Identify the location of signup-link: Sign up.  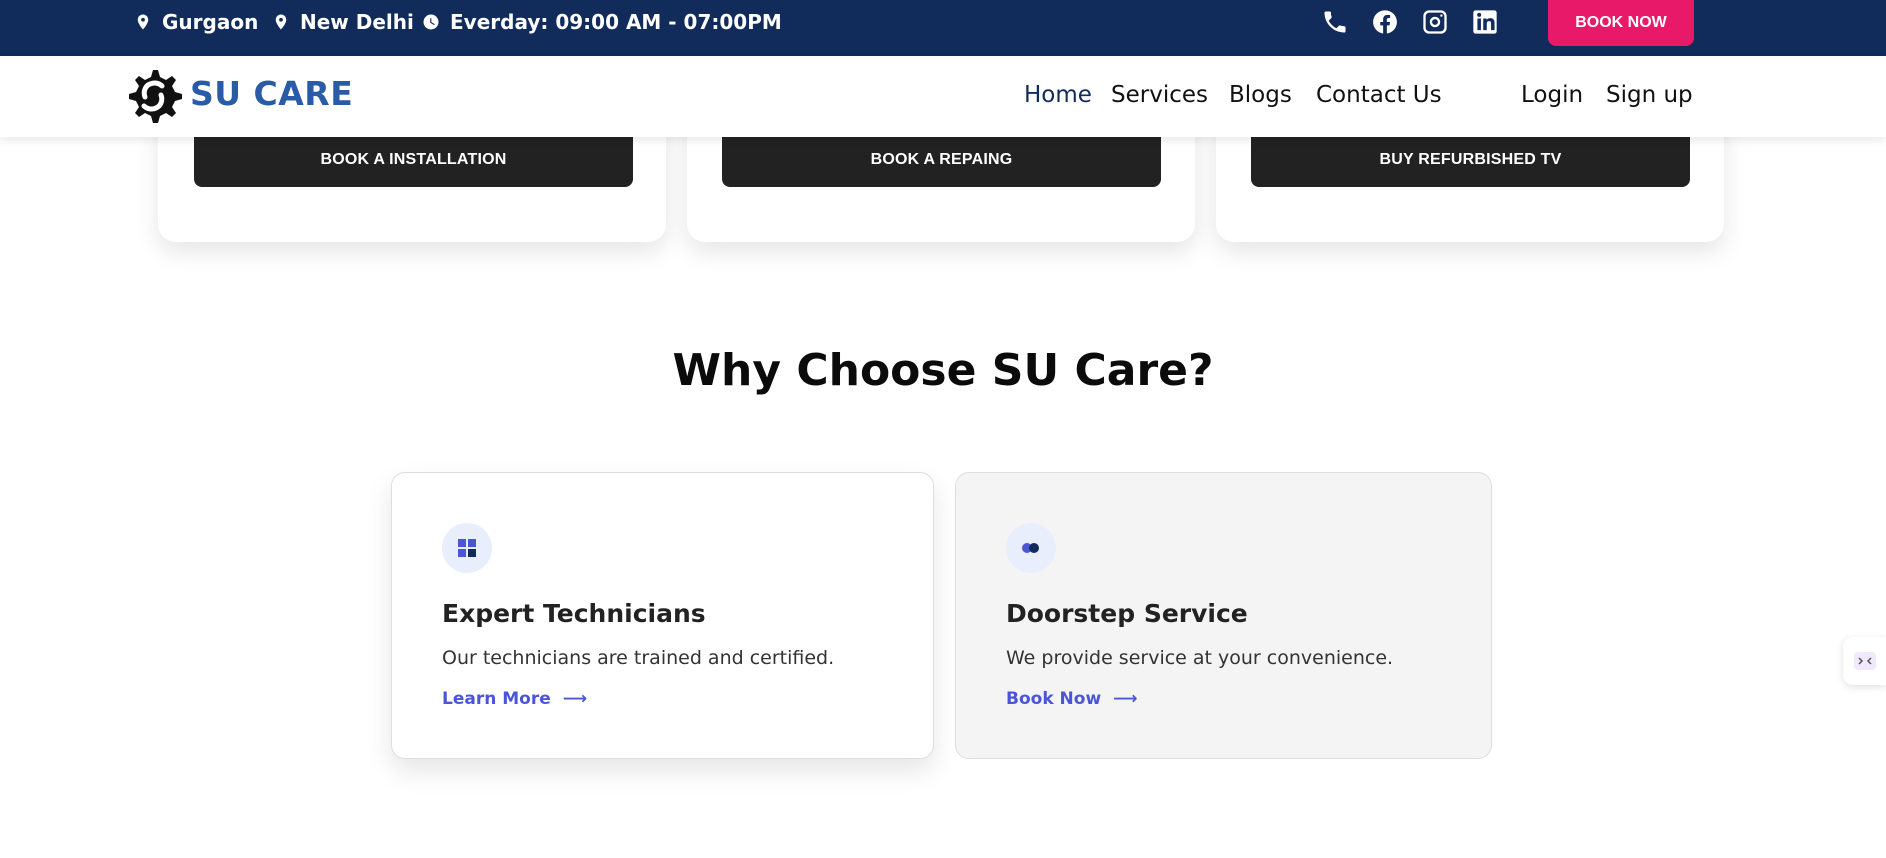
(1649, 95).